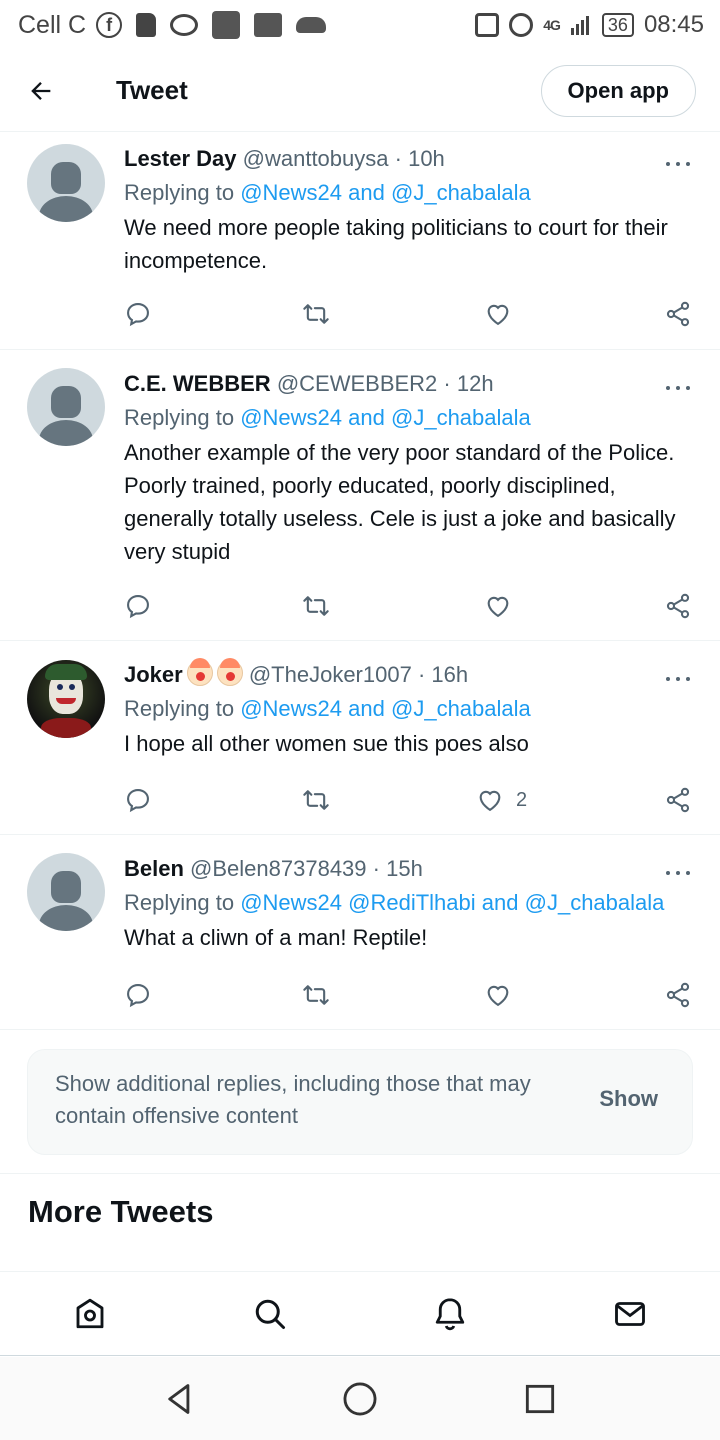 This screenshot has width=720, height=1440. I want to click on open-app-button: Open app, so click(618, 90).